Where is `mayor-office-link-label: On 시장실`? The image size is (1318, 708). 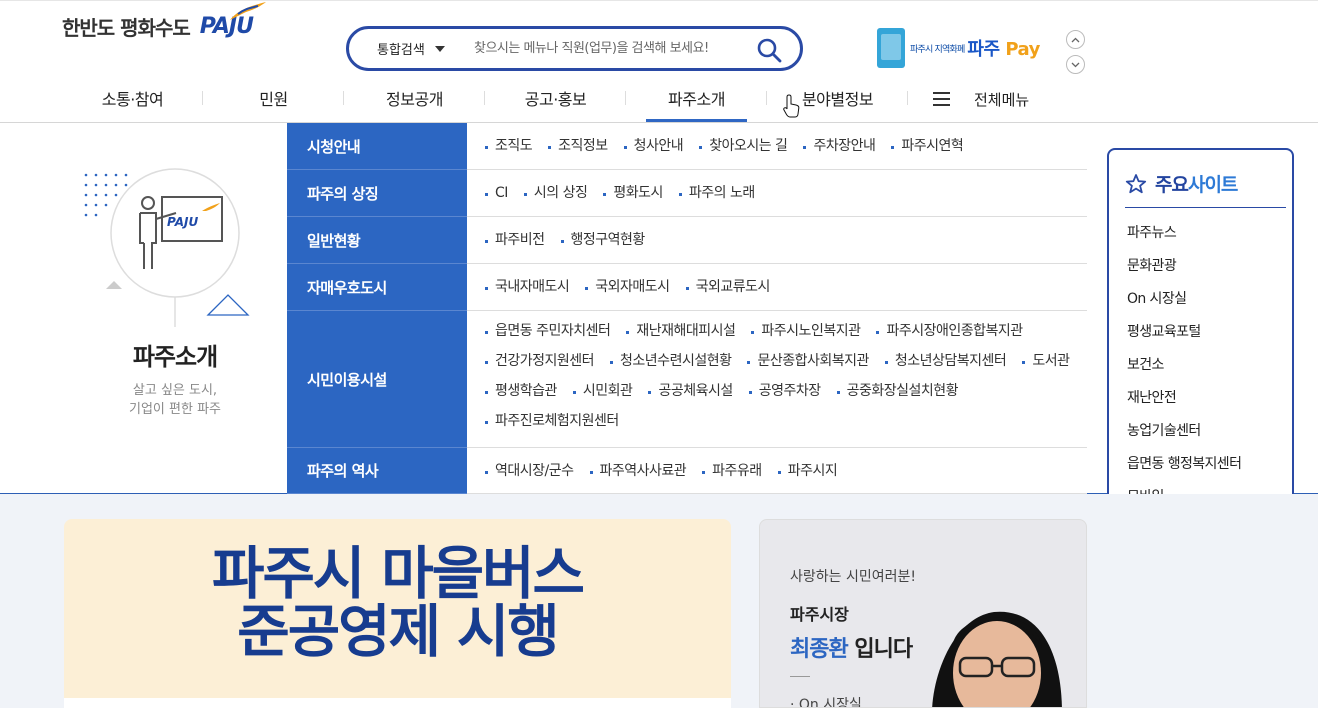
mayor-office-link-label: On 시장실 is located at coordinates (830, 702).